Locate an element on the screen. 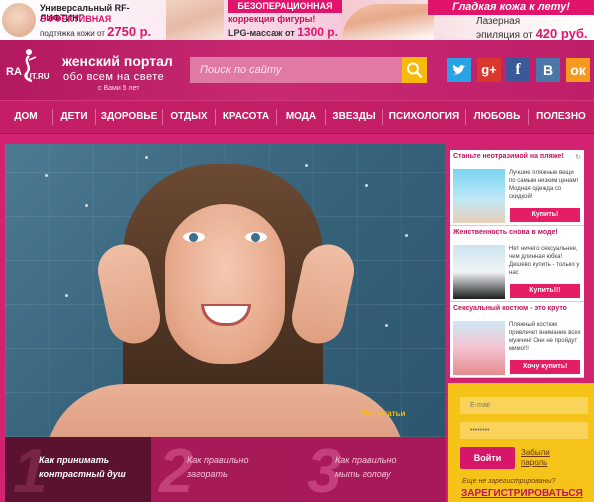  nav-item-home: ДОМ is located at coordinates (26, 117).